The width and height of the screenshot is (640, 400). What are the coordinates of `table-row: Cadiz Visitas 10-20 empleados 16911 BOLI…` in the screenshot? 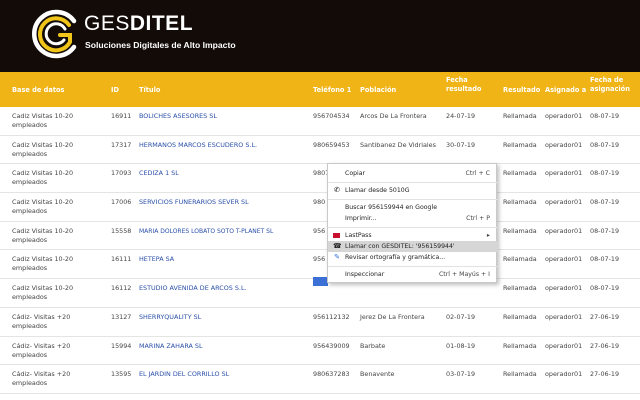 It's located at (320, 121).